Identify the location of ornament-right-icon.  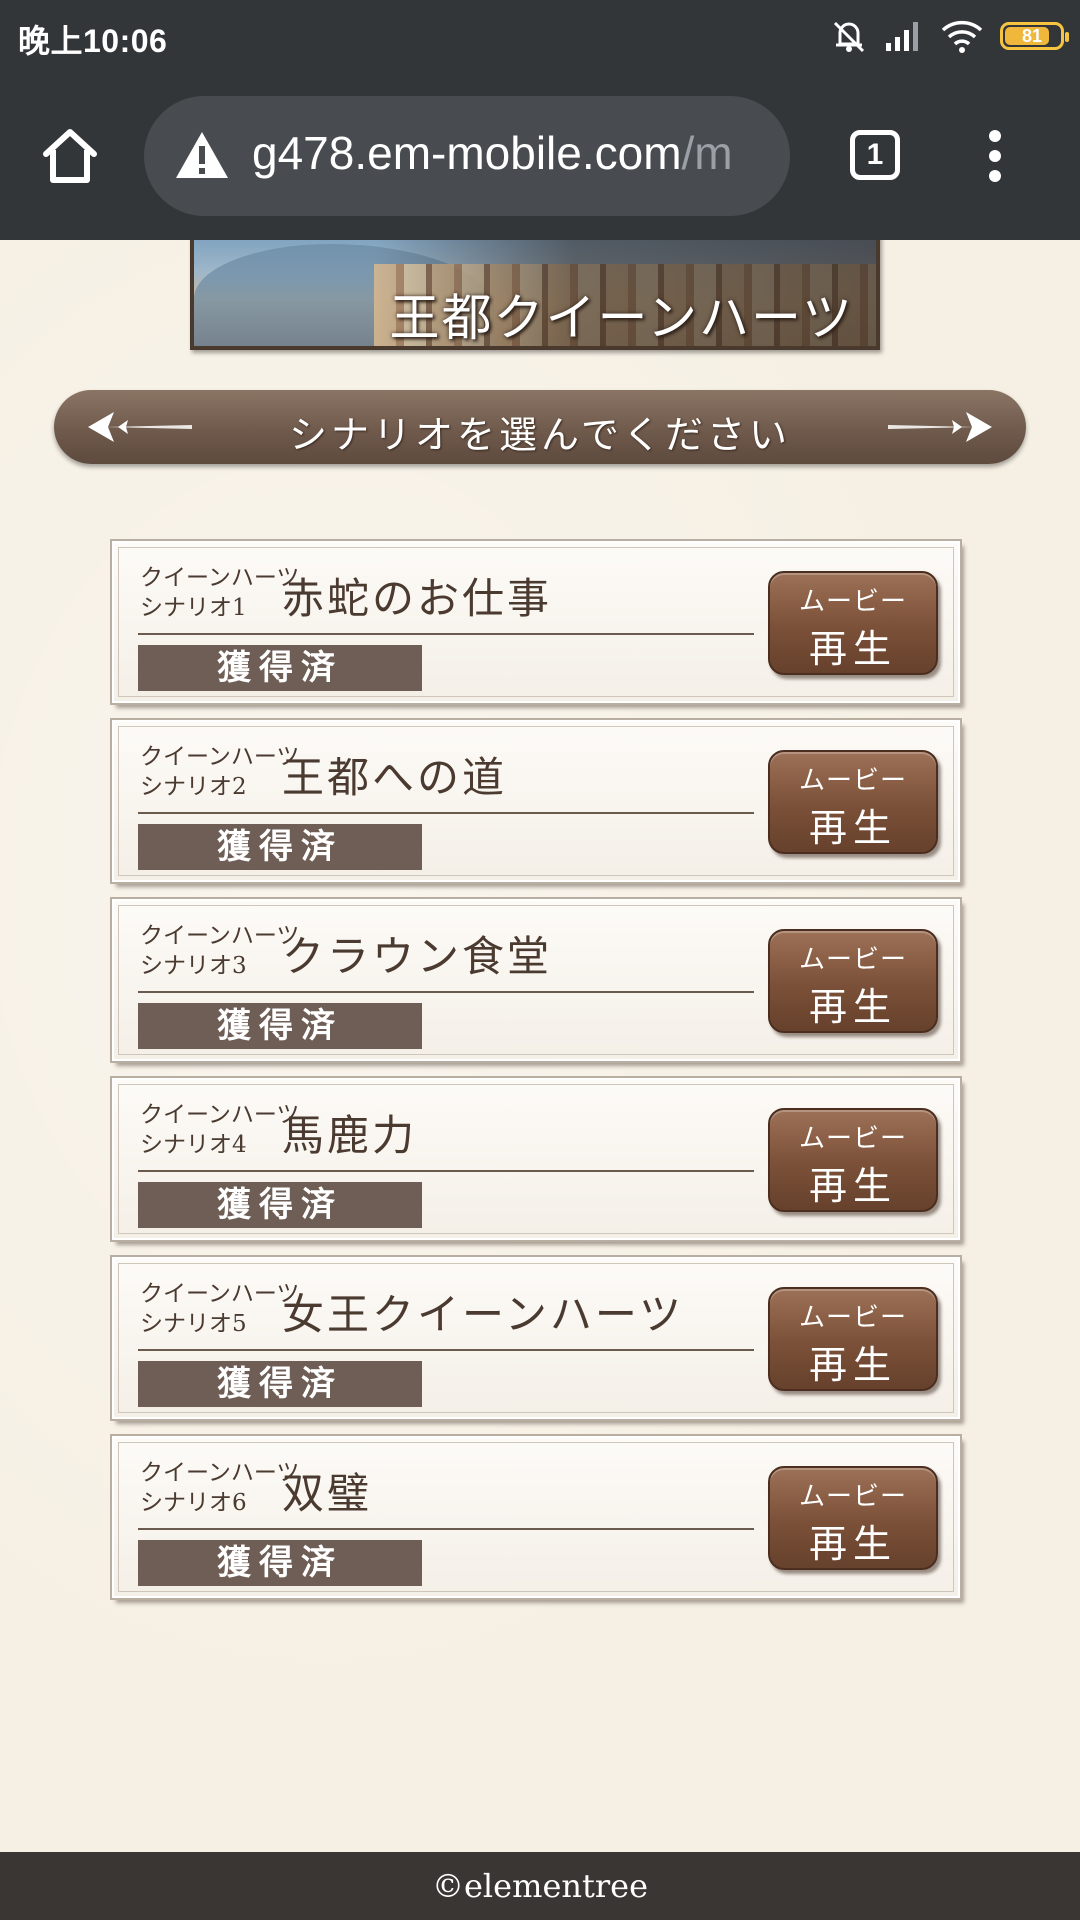
(940, 427).